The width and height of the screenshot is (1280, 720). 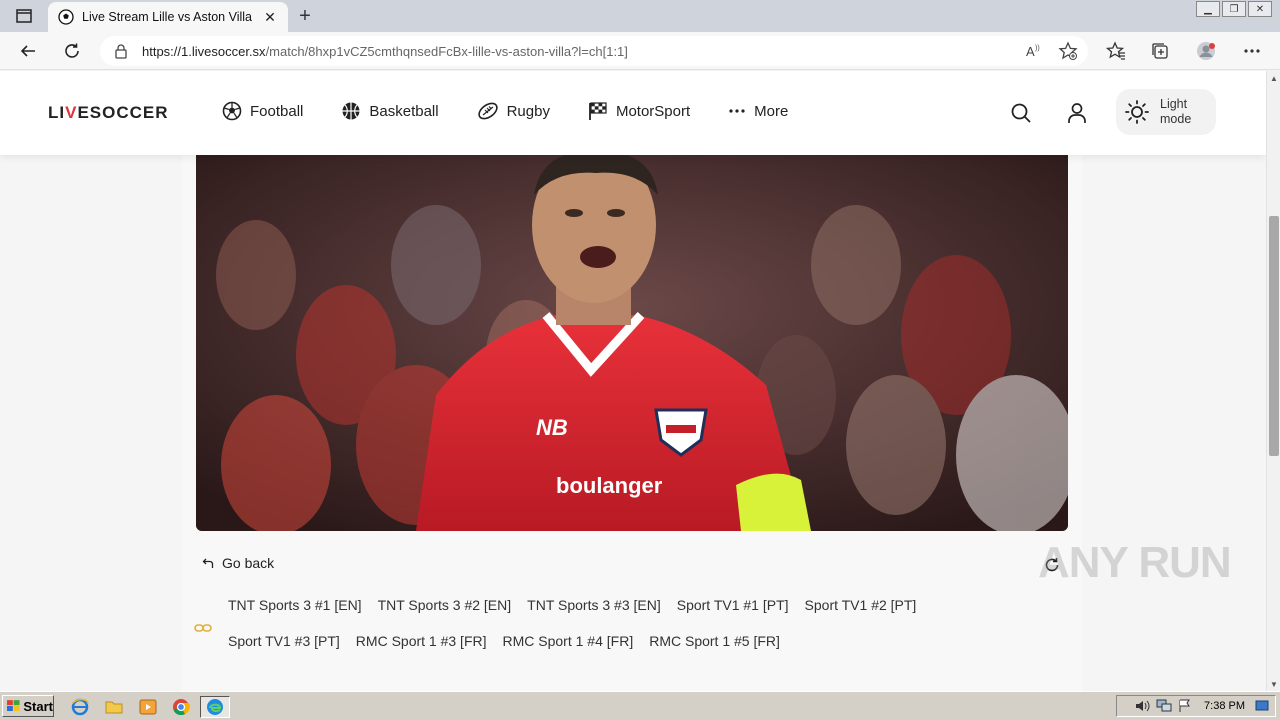 What do you see at coordinates (38, 706) in the screenshot?
I see `start-label: Start` at bounding box center [38, 706].